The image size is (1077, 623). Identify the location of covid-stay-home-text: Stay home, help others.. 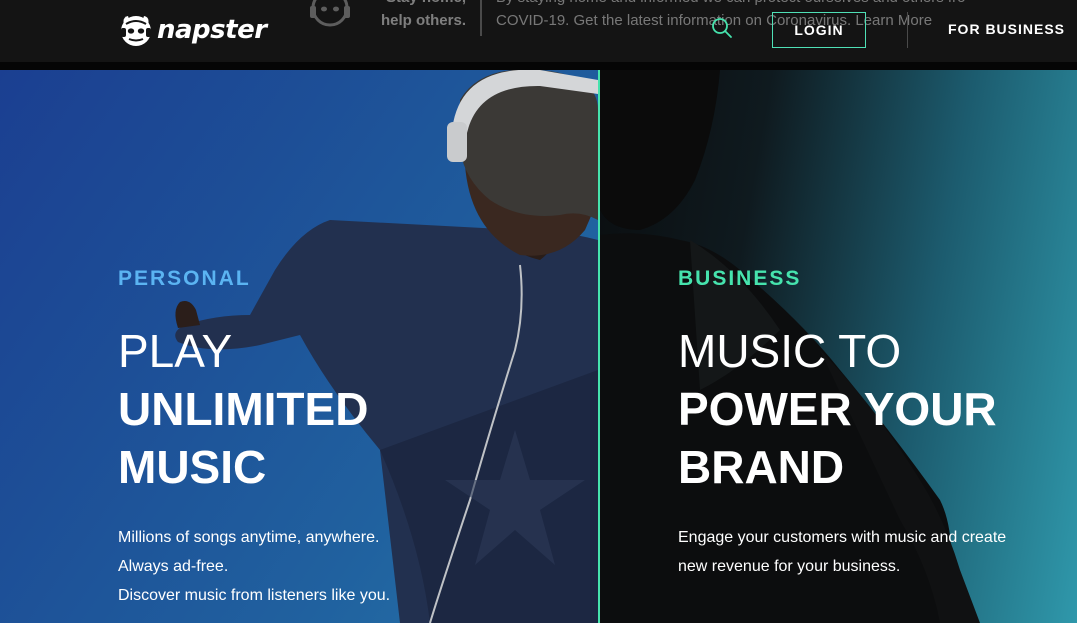
(416, 16).